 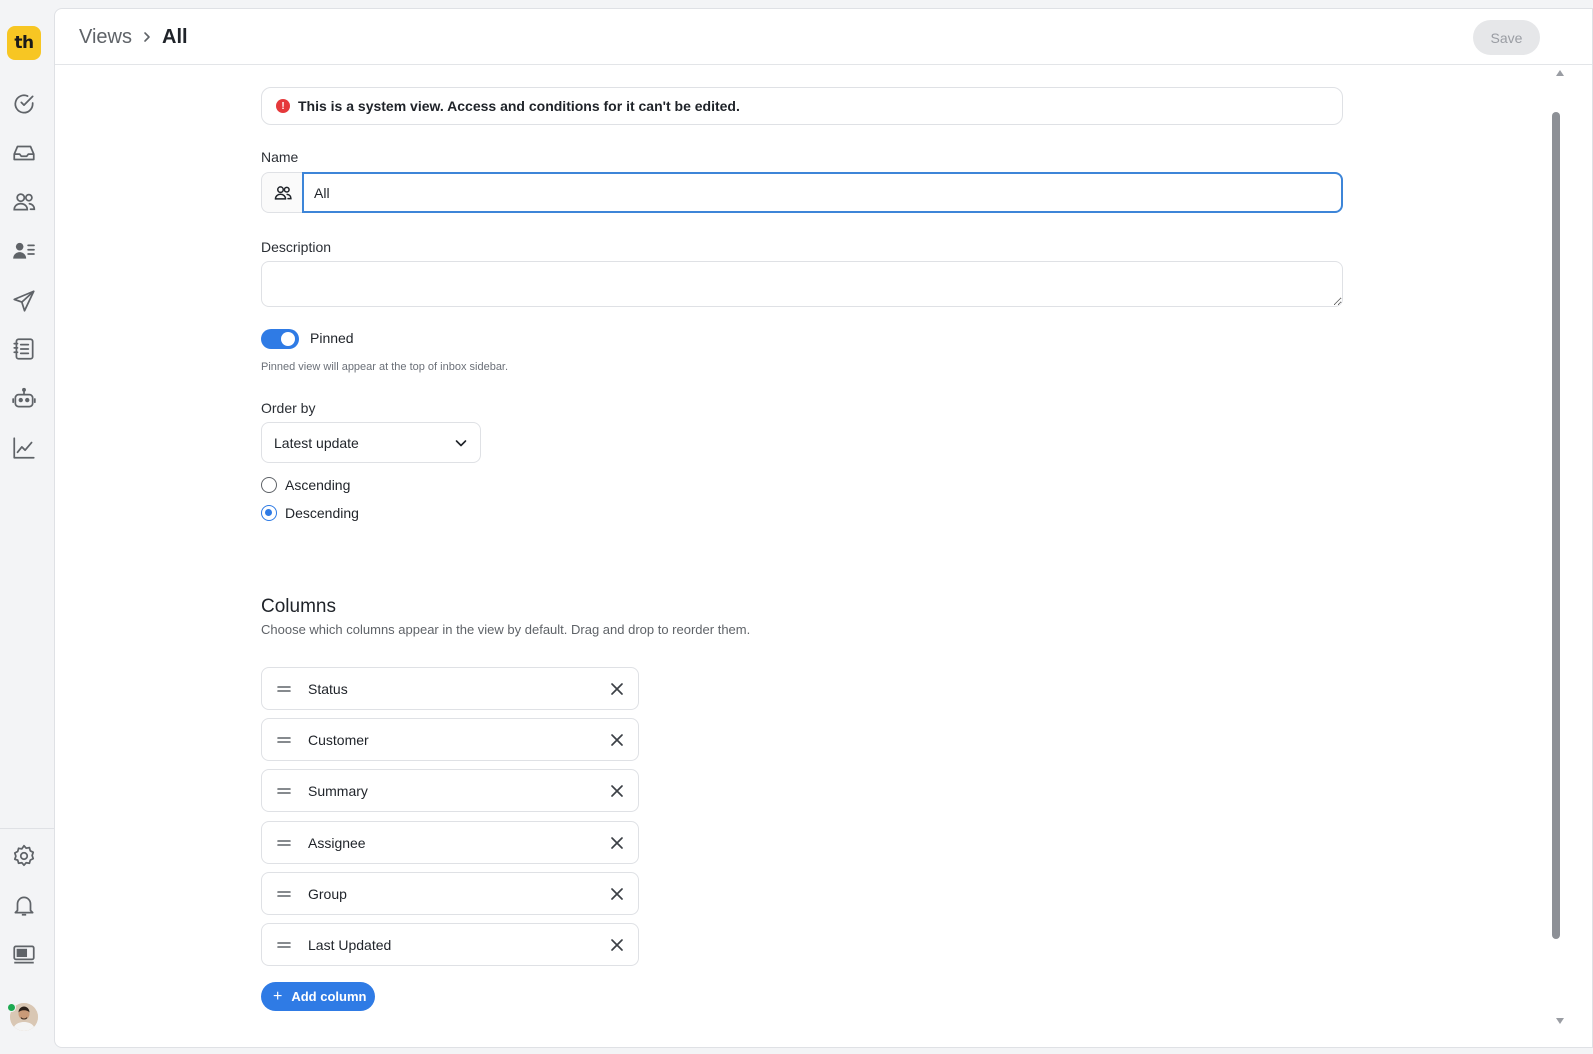 I want to click on add-column-label: Add column, so click(x=329, y=996).